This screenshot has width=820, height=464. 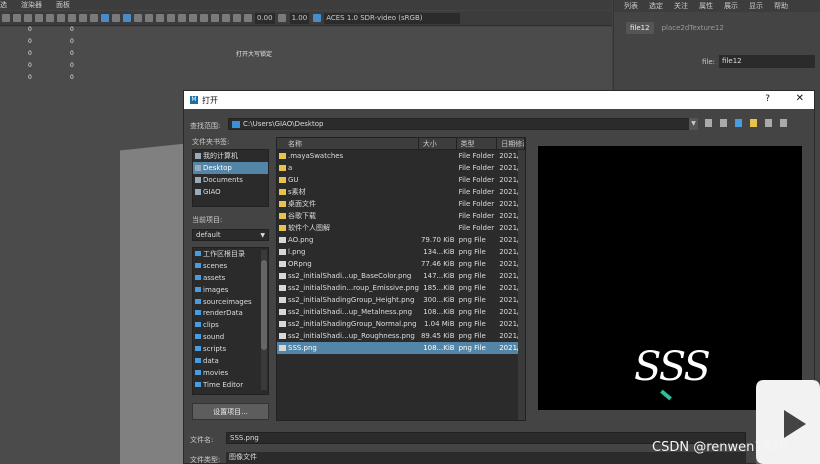 What do you see at coordinates (192, 18) in the screenshot?
I see `depth-of-field-icon` at bounding box center [192, 18].